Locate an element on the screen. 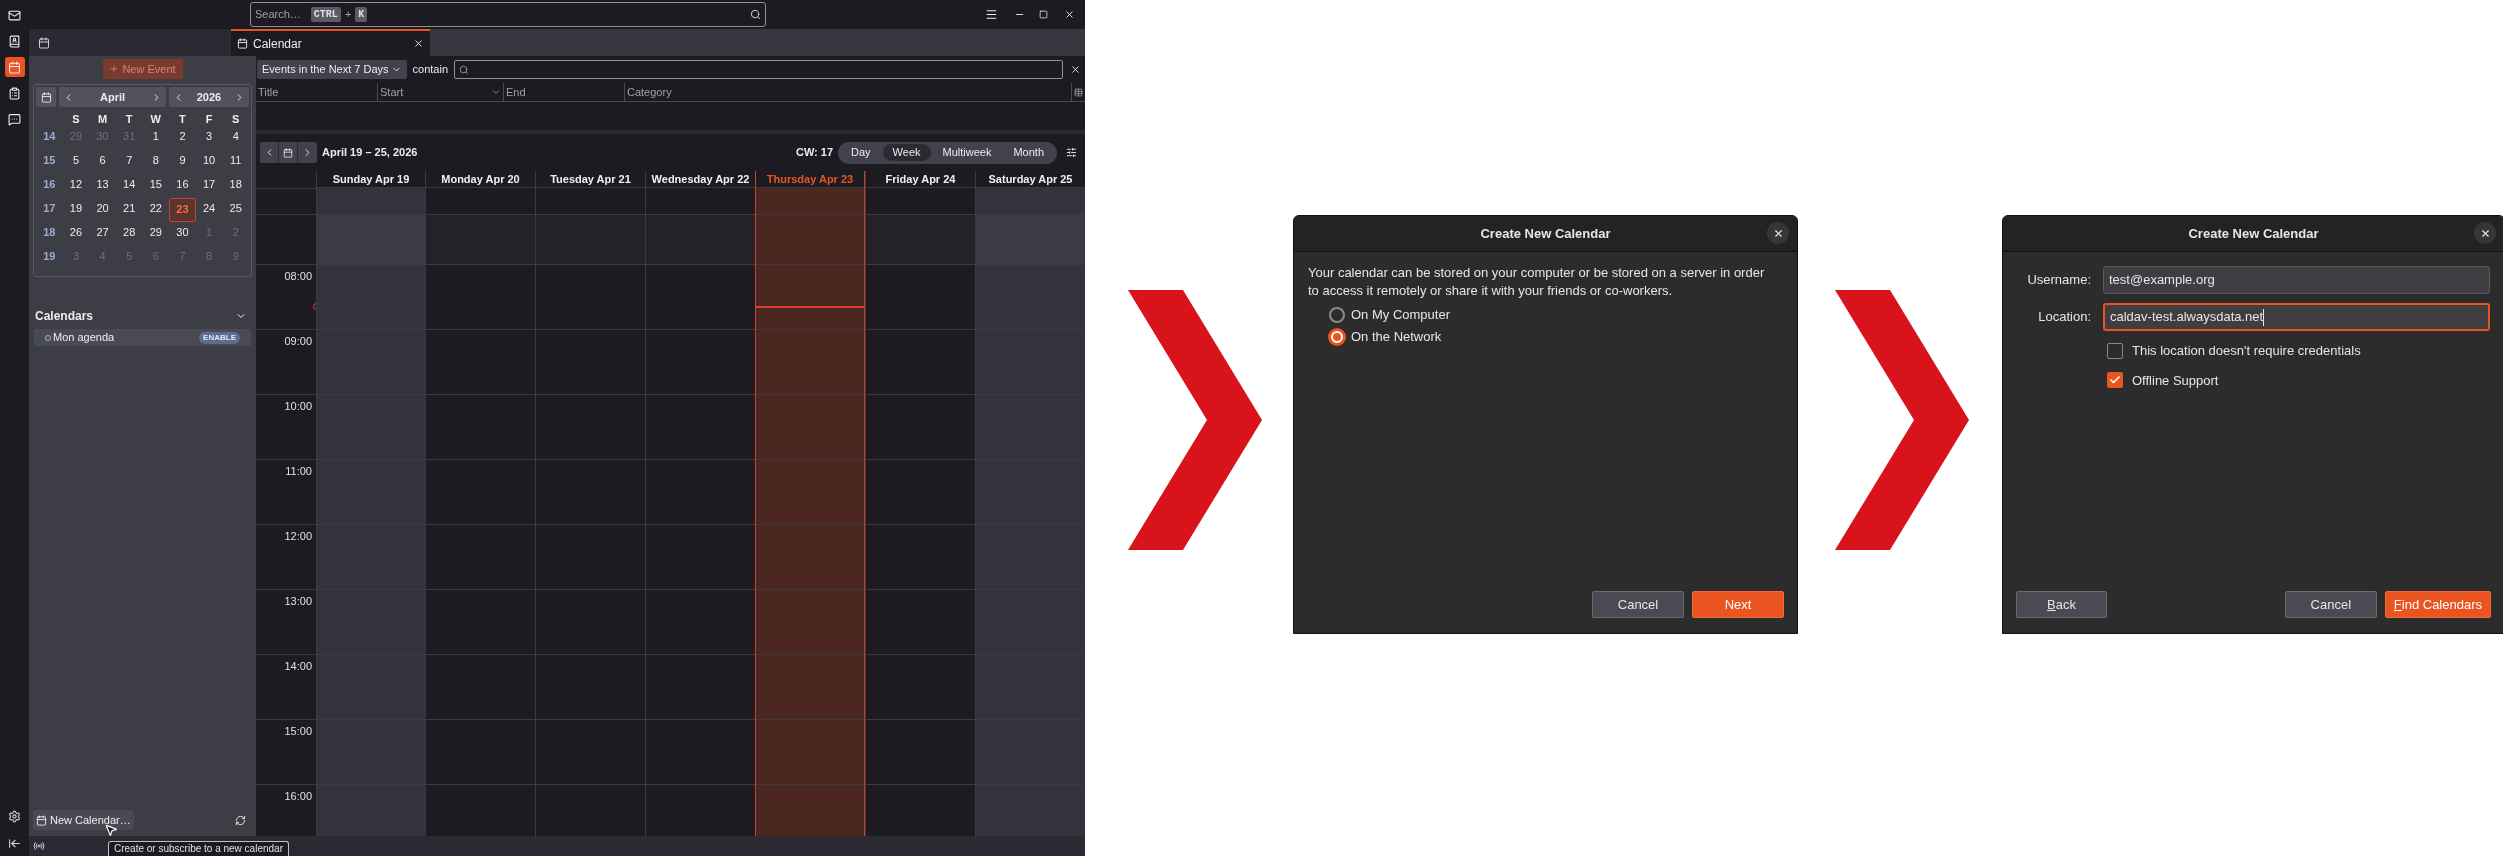 Image resolution: width=2503 pixels, height=856 pixels. calendar-day: 16 is located at coordinates (182, 186).